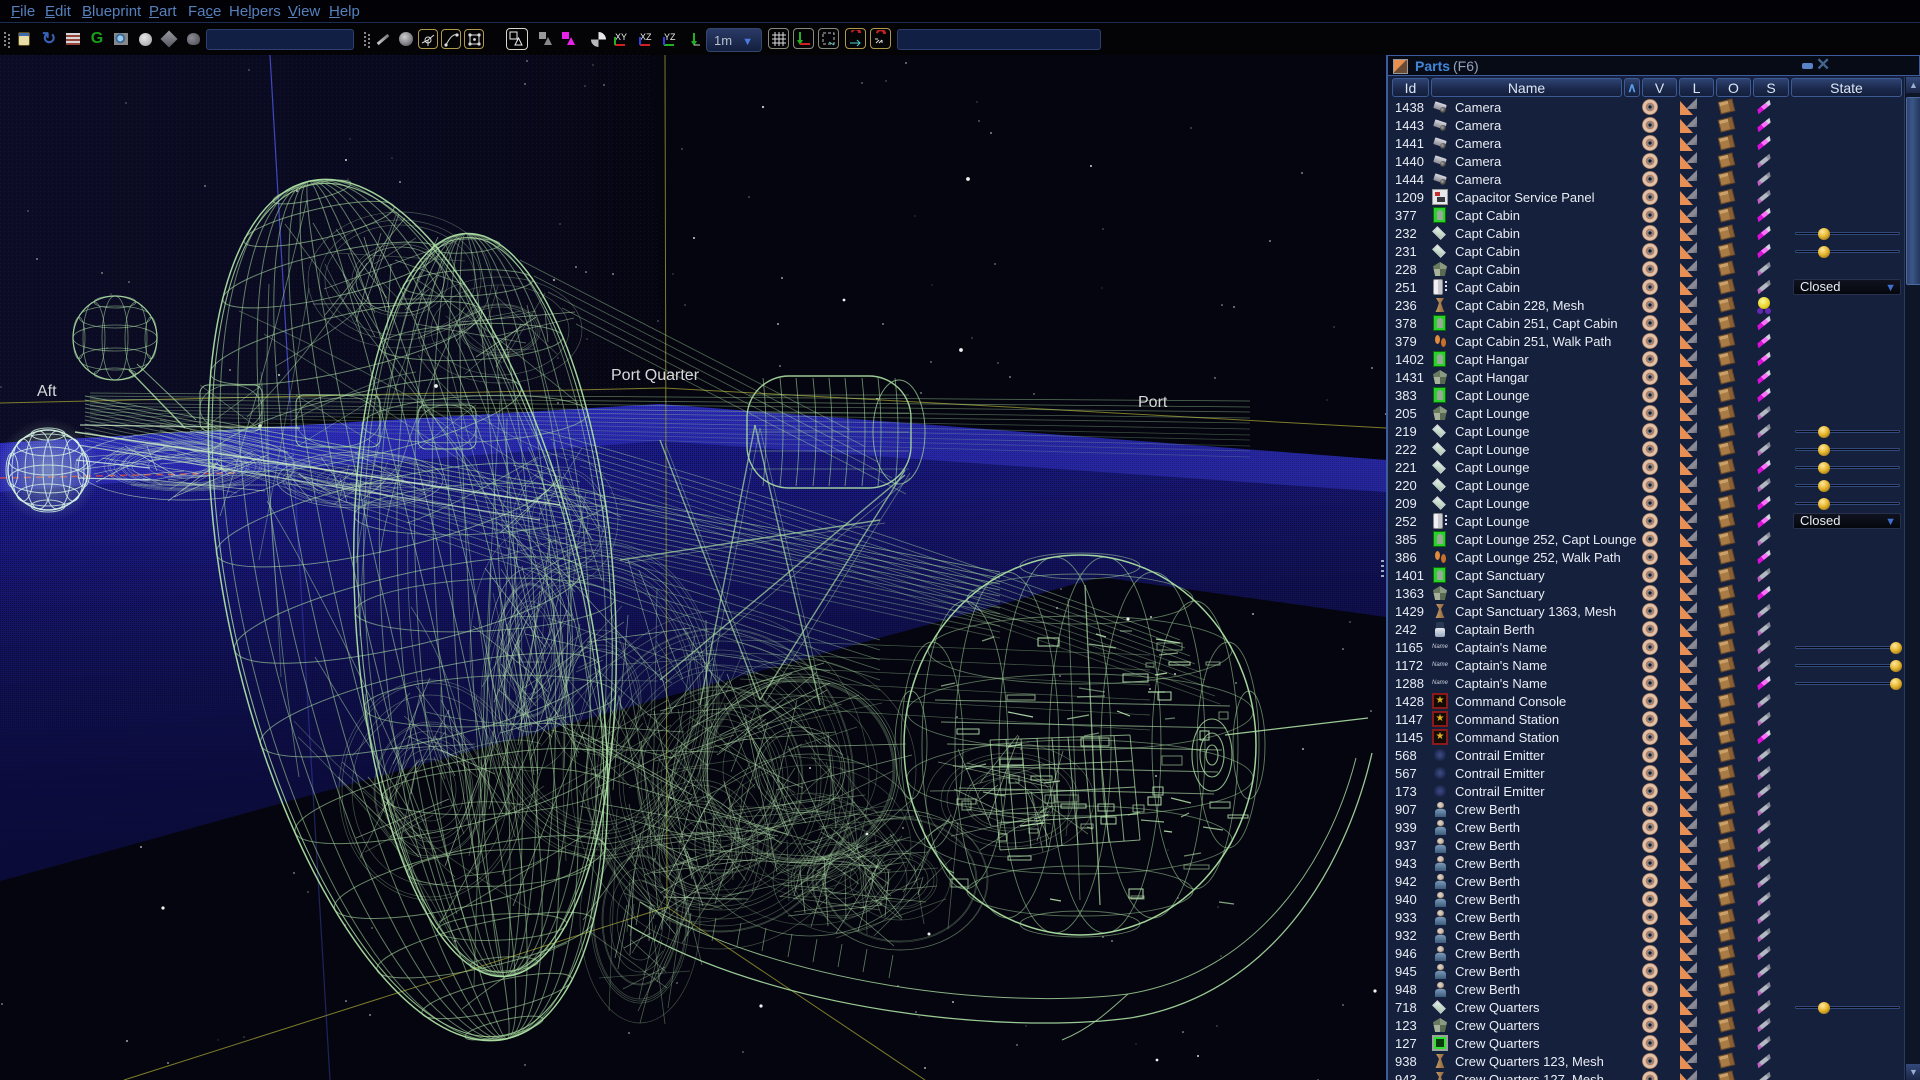 This screenshot has width=1920, height=1080. I want to click on svg-text: XY, so click(621, 37).